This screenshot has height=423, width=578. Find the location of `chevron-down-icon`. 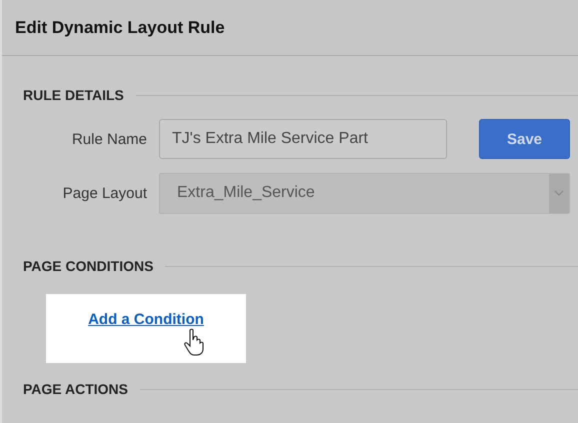

chevron-down-icon is located at coordinates (559, 193).